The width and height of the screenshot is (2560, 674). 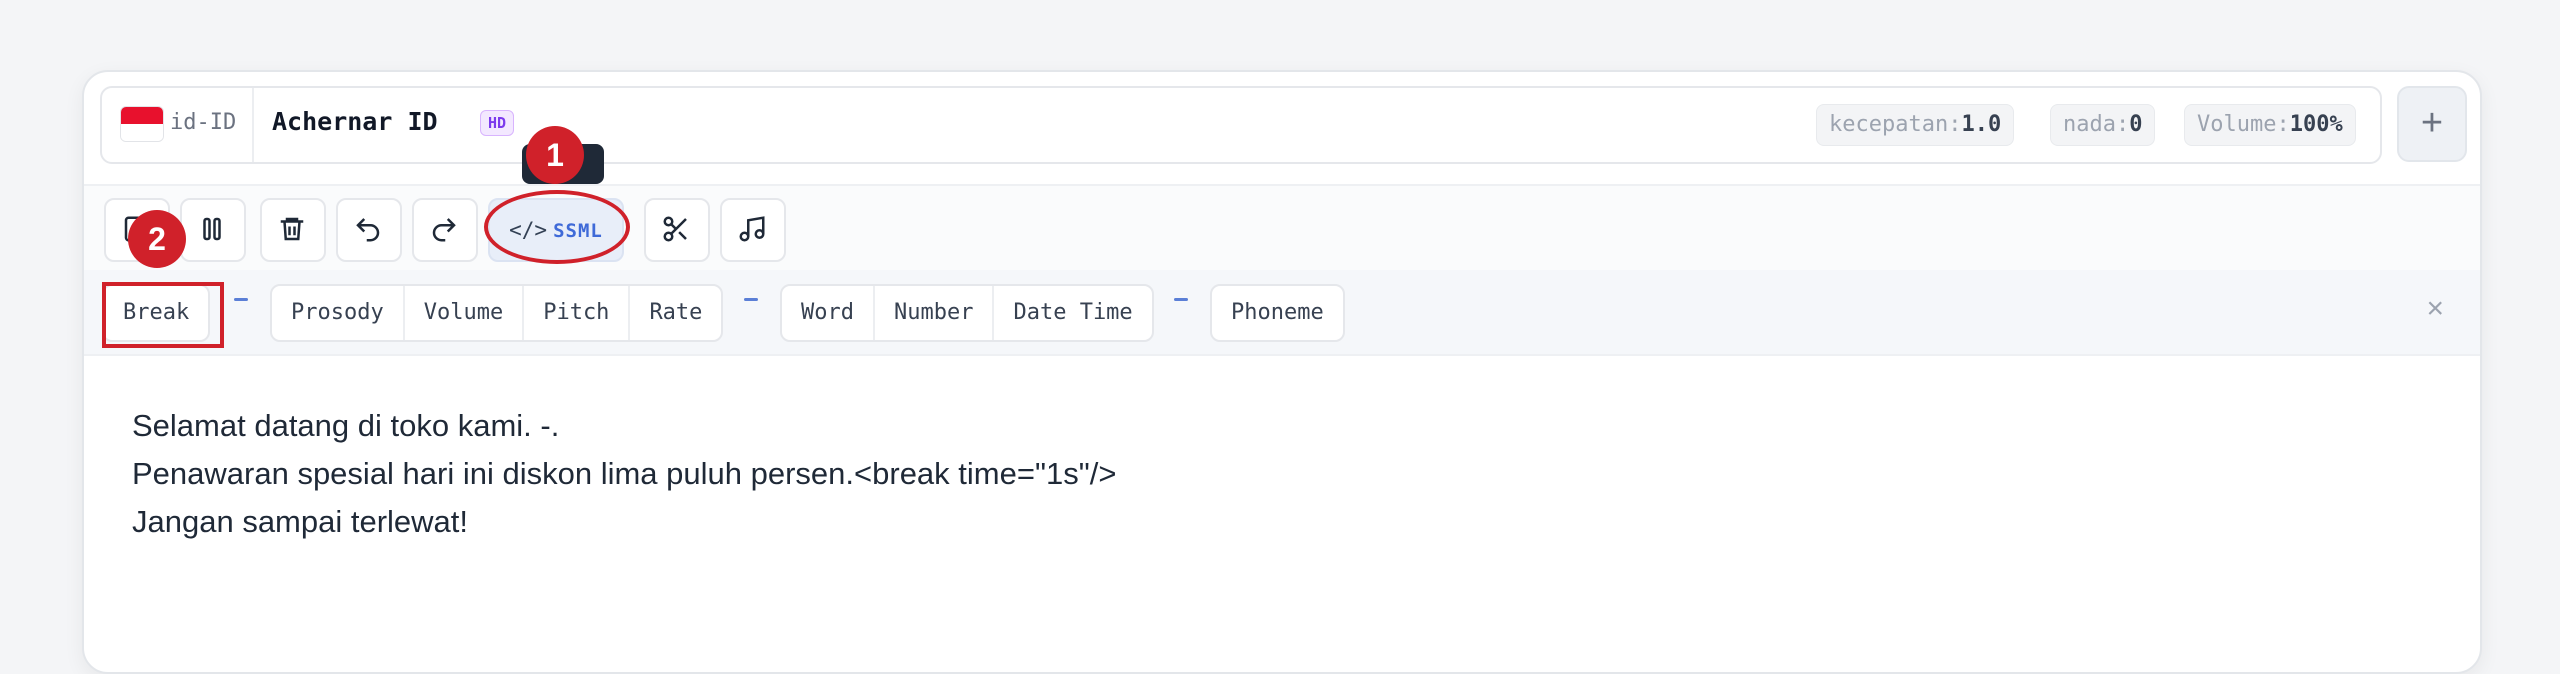 What do you see at coordinates (157, 239) in the screenshot?
I see `annotation-marker-2: 2` at bounding box center [157, 239].